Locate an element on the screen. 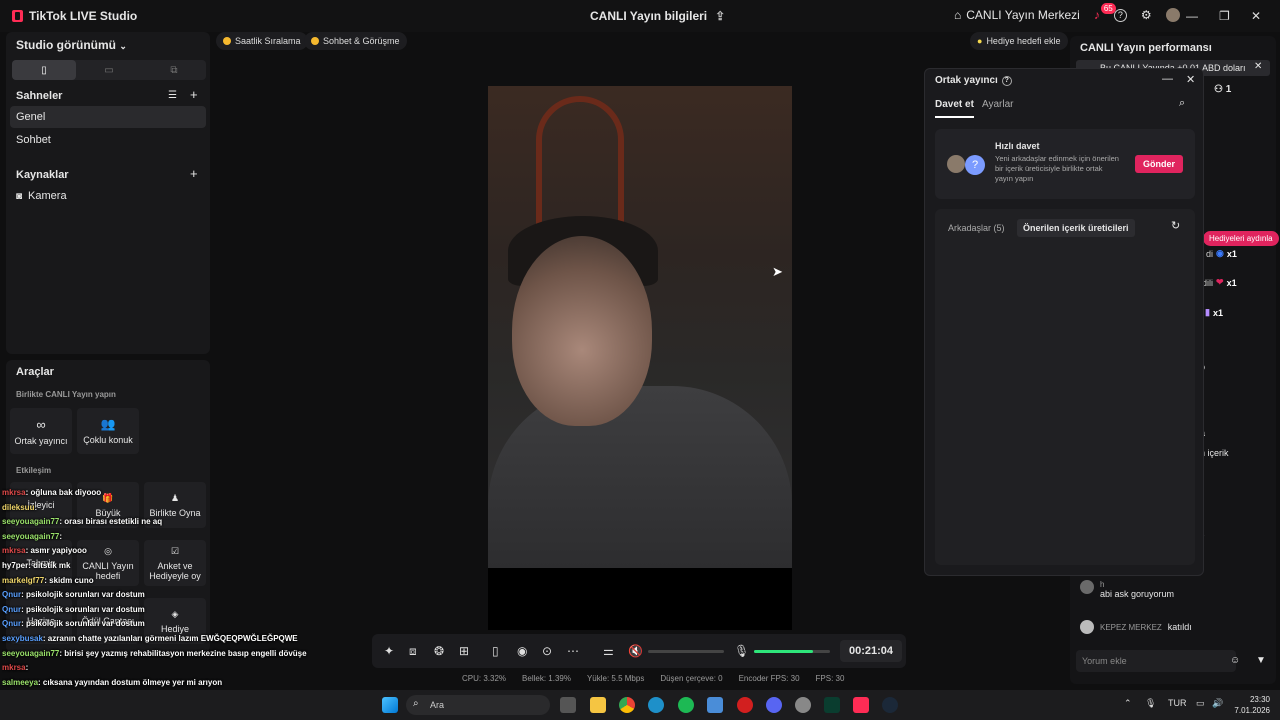 The width and height of the screenshot is (1280, 720). live-info-button: CANLI Yayın bilgileri ⇪ is located at coordinates (657, 16).